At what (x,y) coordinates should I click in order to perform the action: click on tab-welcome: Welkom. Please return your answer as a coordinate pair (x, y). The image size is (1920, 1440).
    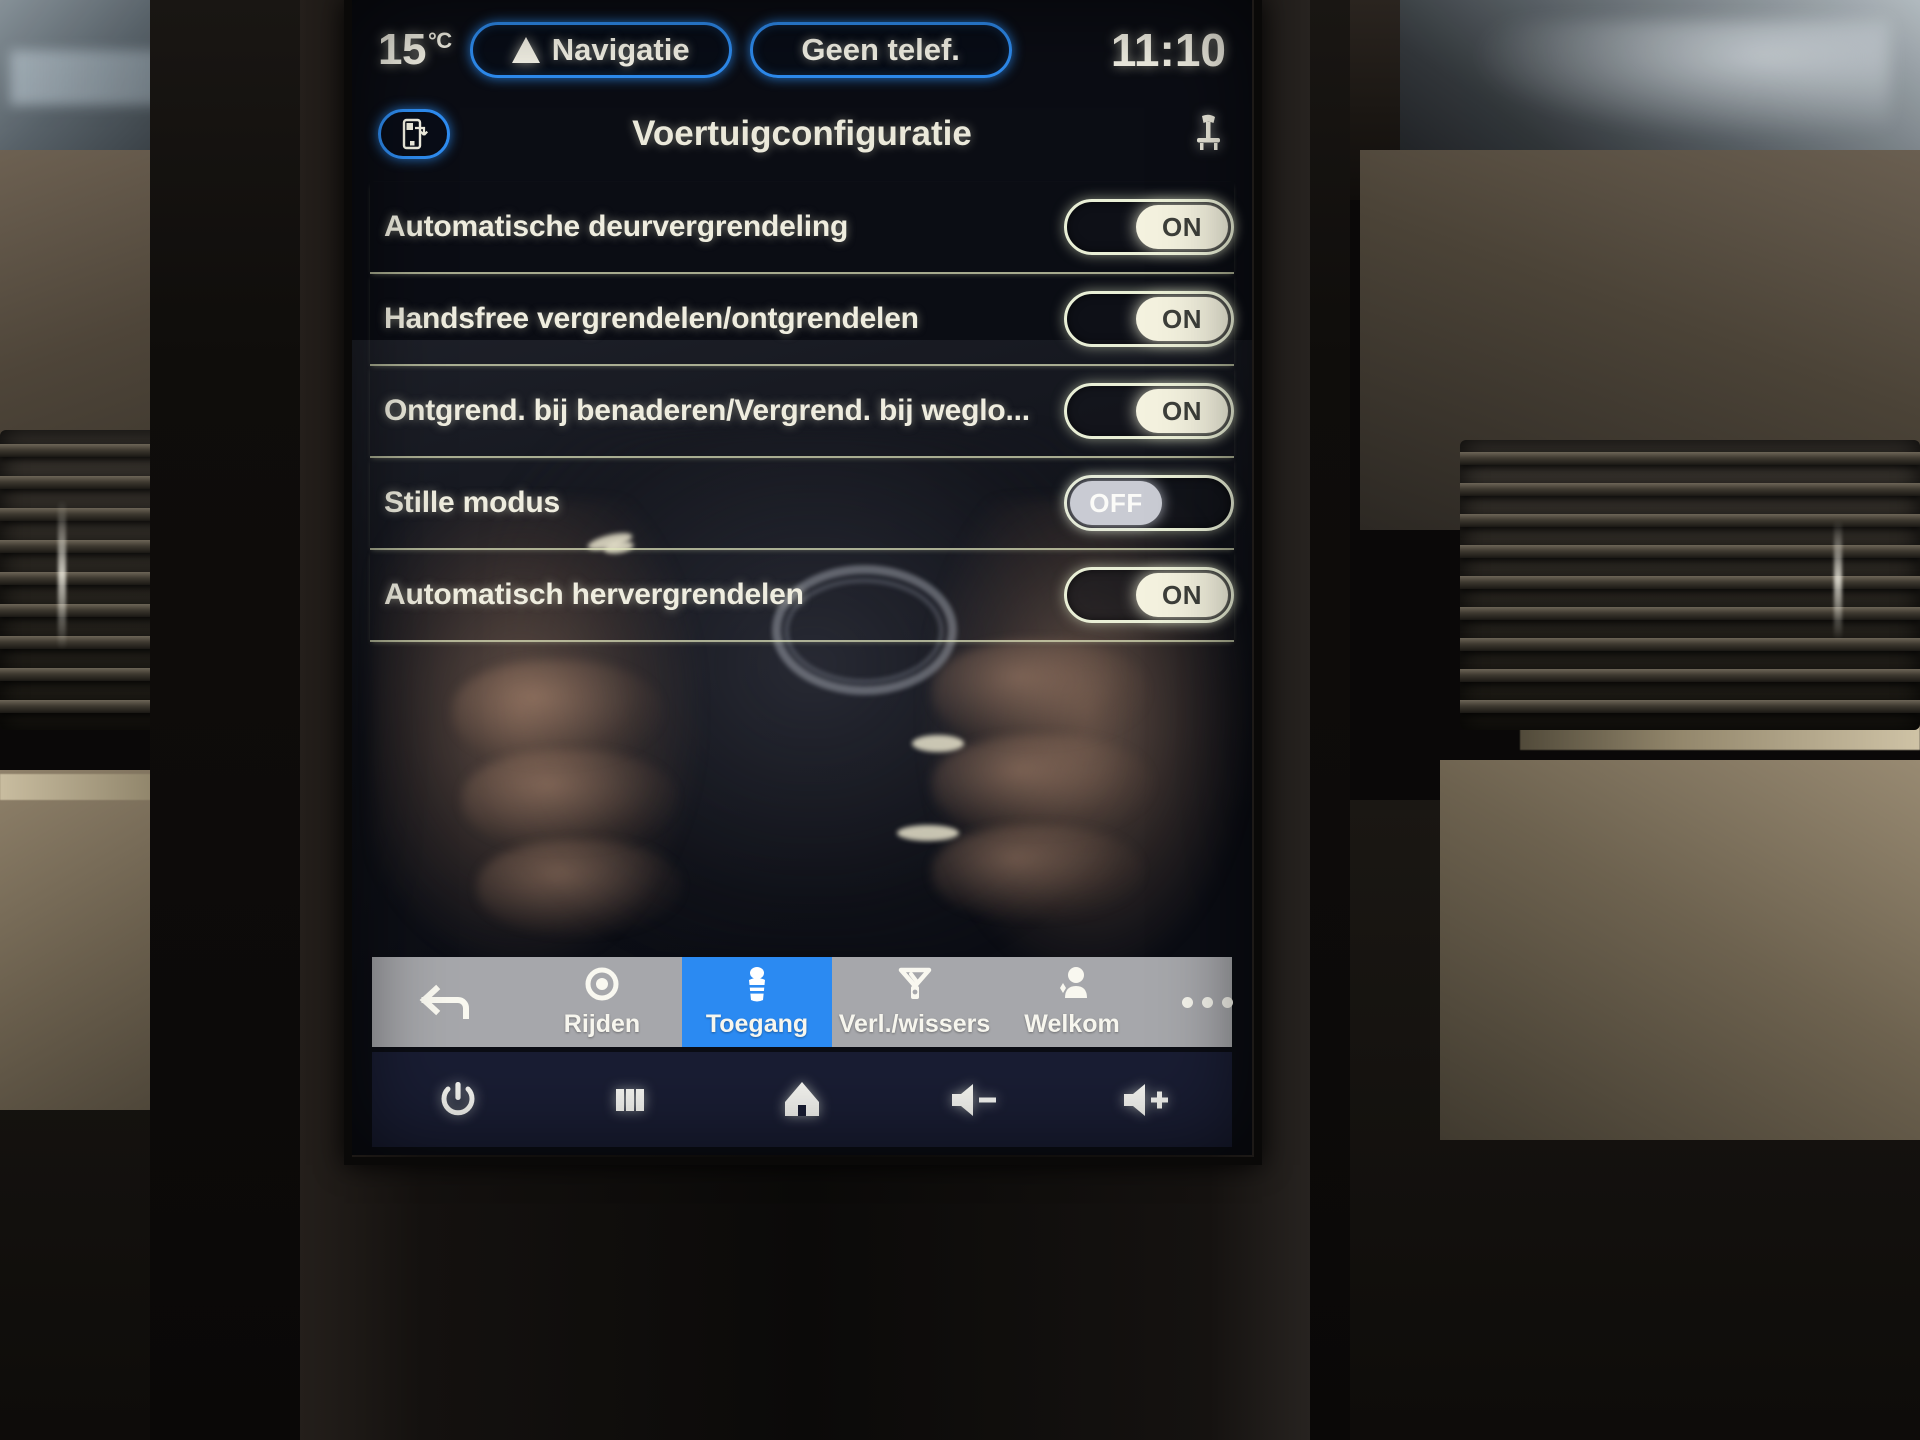
    Looking at the image, I should click on (1072, 1002).